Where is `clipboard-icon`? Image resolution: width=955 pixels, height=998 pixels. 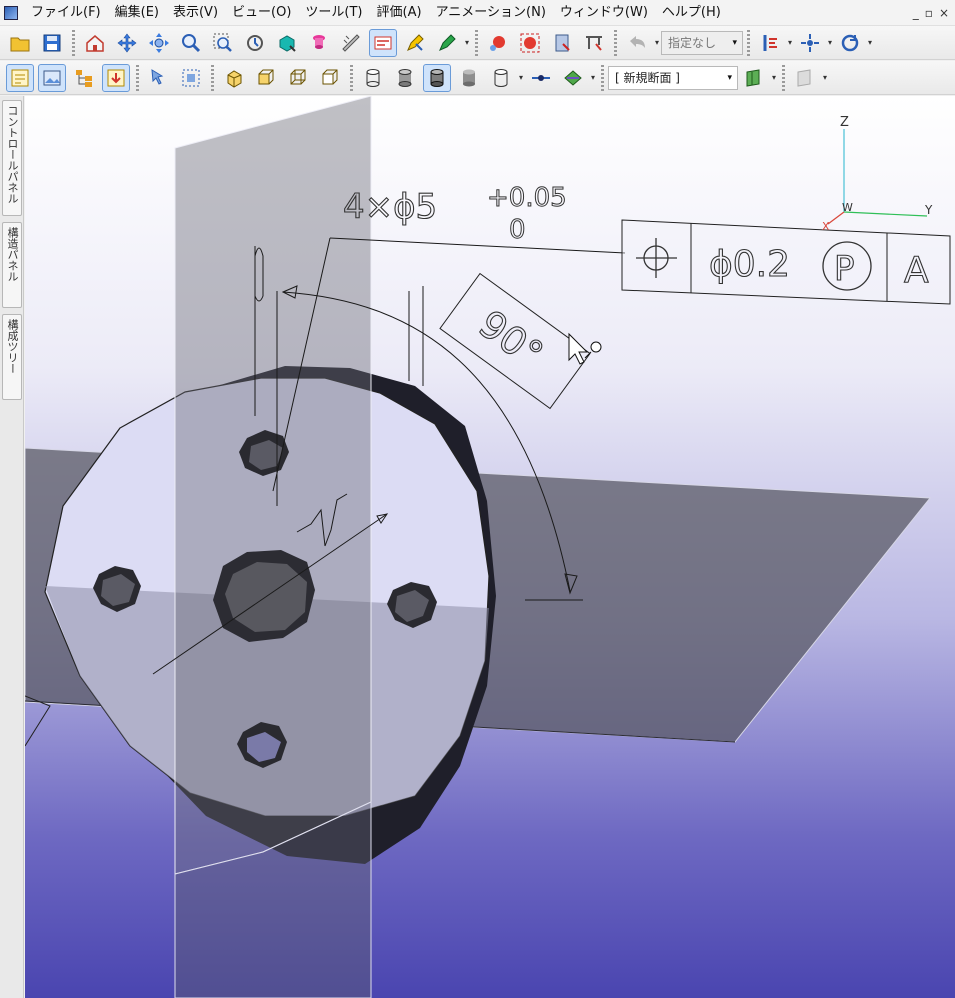
clipboard-icon is located at coordinates (562, 42).